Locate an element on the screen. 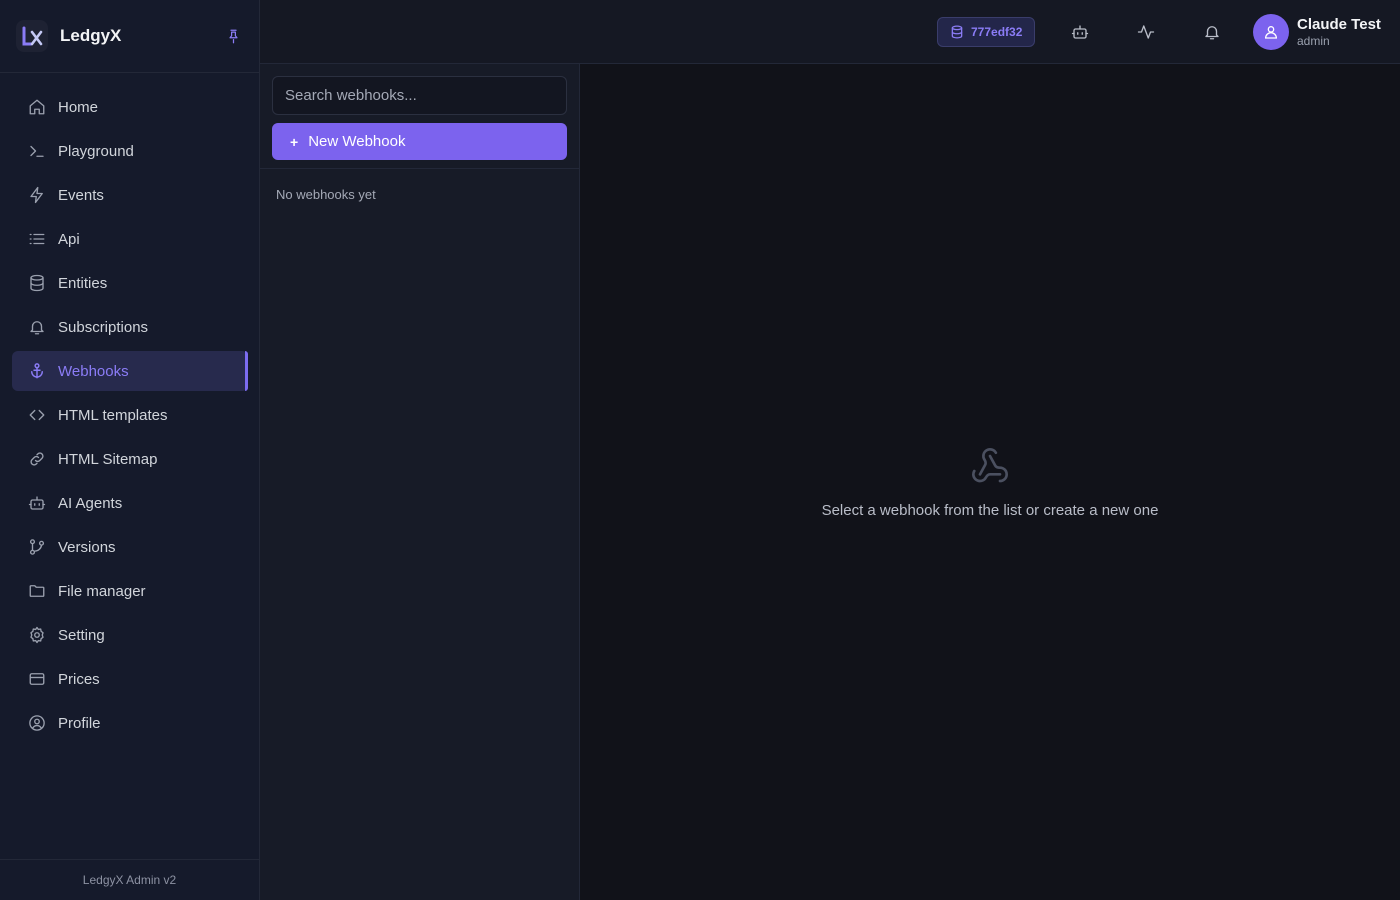 The image size is (1400, 900). sidebar-item-html-sitemap: HTML Sitemap is located at coordinates (130, 459).